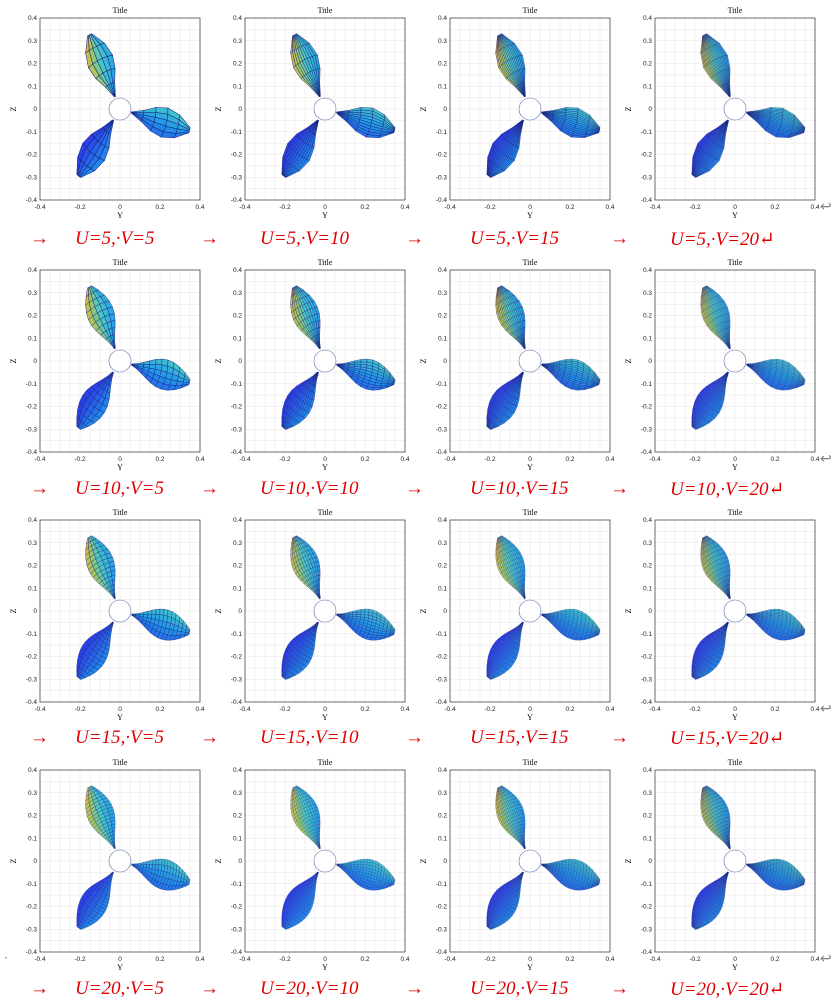 The width and height of the screenshot is (835, 1003). I want to click on caption-label: U=15,·V=5, so click(119, 737).